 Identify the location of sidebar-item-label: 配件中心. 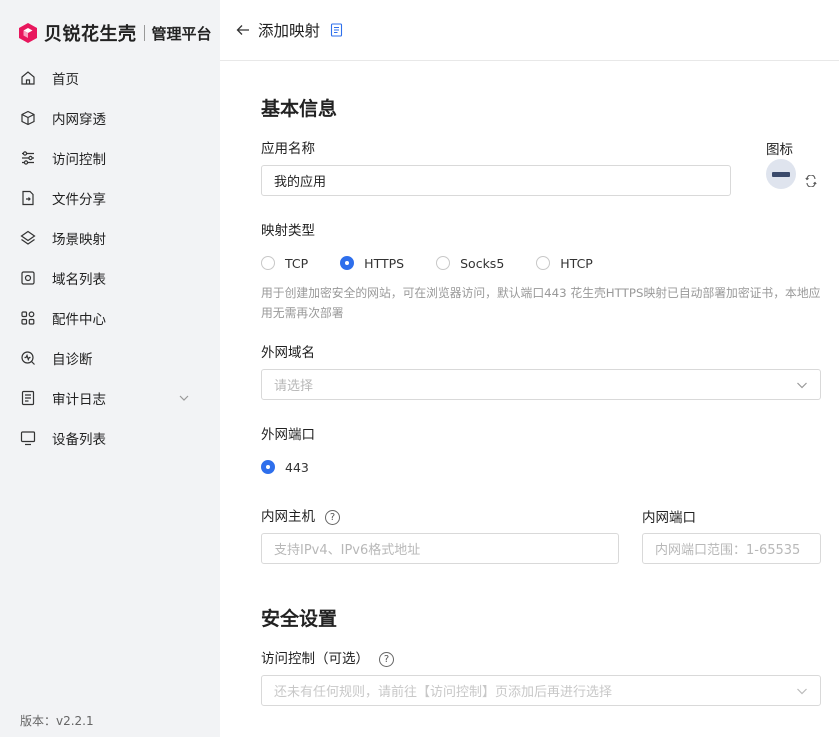
(79, 320).